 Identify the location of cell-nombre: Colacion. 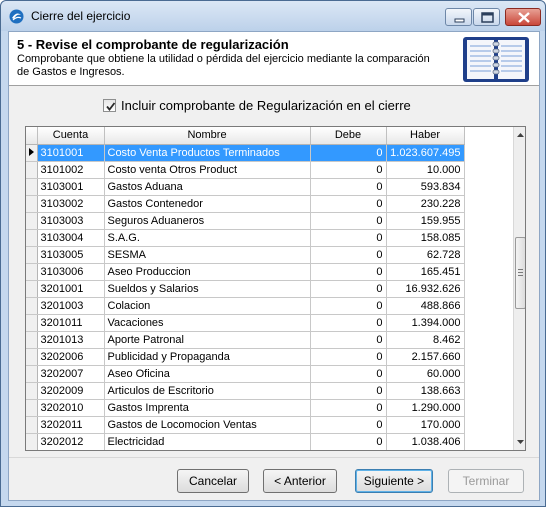
(207, 306).